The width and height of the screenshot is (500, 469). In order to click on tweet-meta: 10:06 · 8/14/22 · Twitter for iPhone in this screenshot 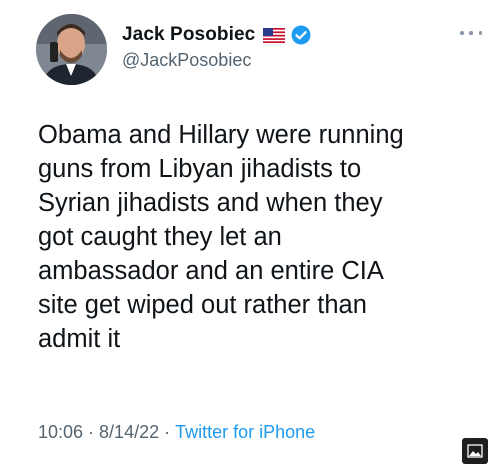, I will do `click(176, 432)`.